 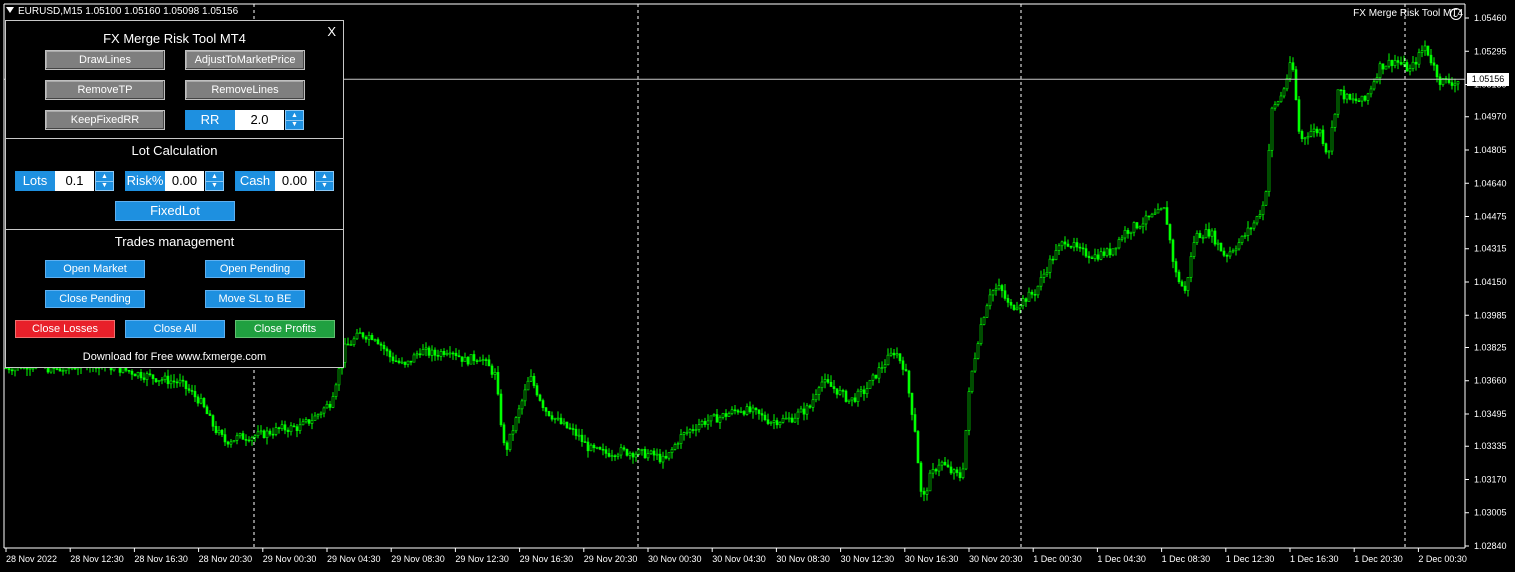 I want to click on lots-stepper: ▲ ▼, so click(x=104, y=181).